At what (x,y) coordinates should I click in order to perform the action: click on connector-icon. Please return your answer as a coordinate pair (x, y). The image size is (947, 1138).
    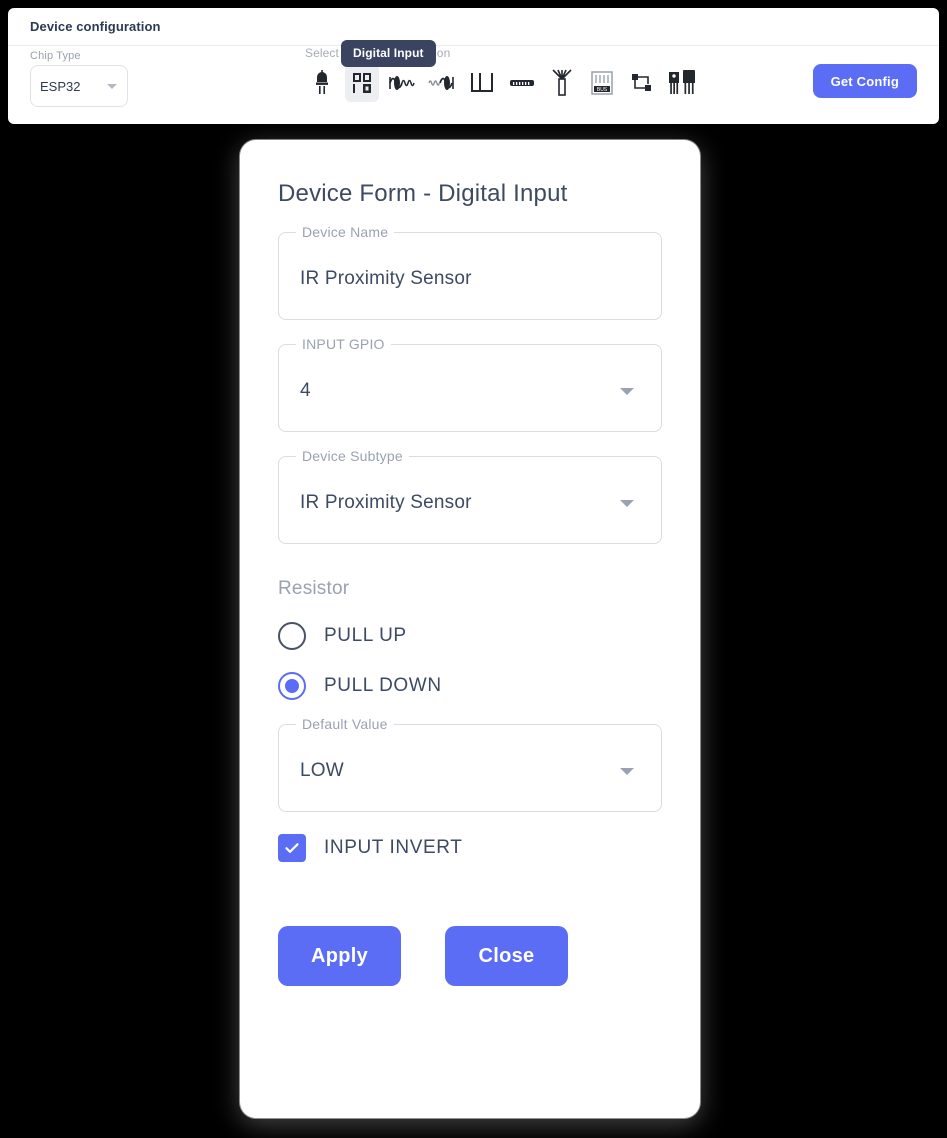
    Looking at the image, I should click on (522, 83).